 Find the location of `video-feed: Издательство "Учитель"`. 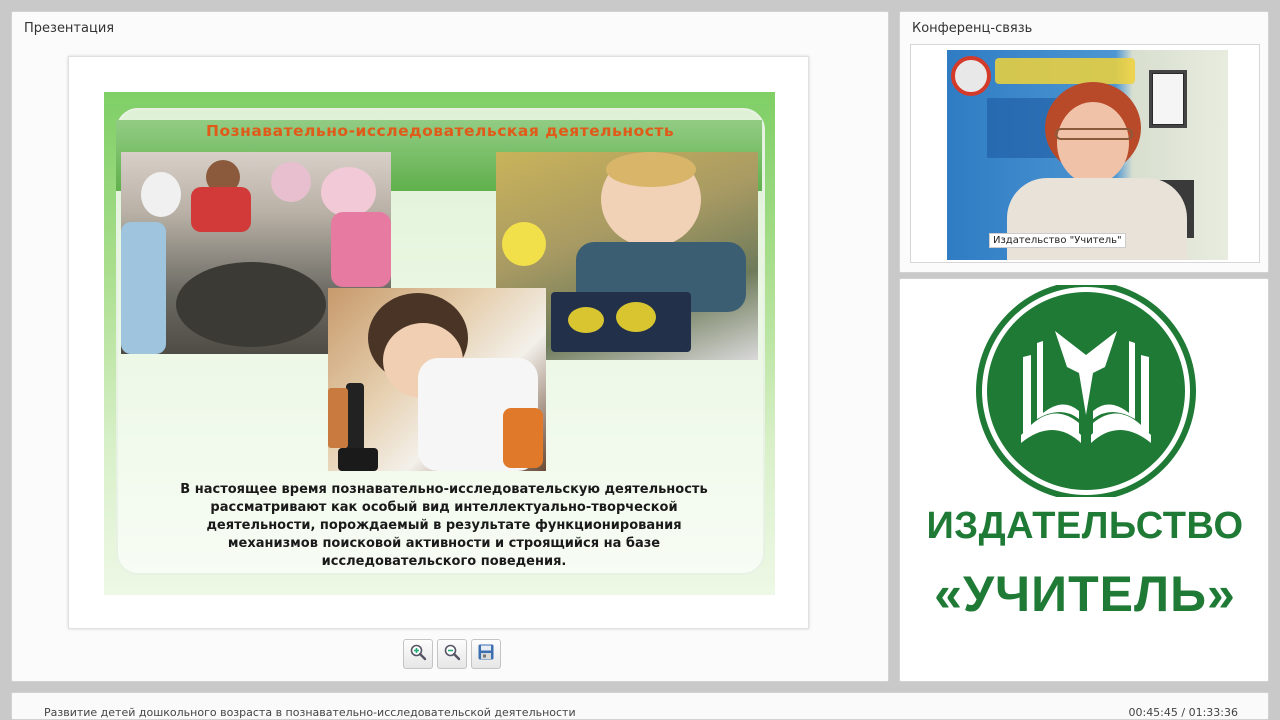

video-feed: Издательство "Учитель" is located at coordinates (1085, 153).